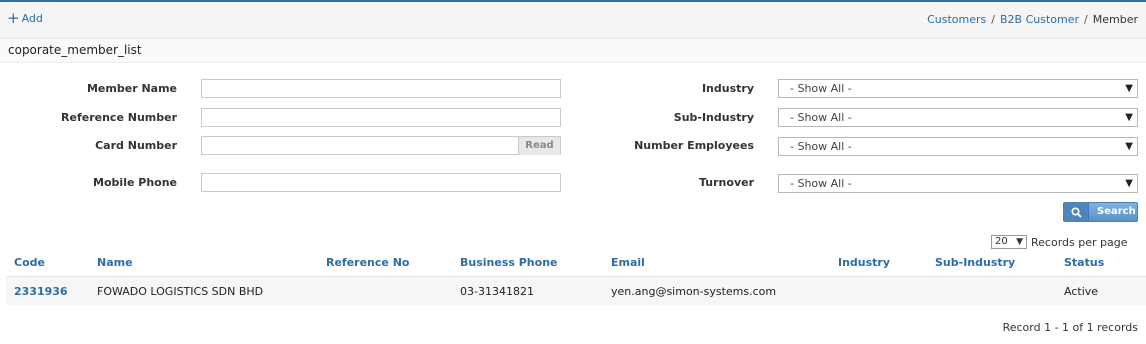  I want to click on add-button: + Add, so click(25, 18).